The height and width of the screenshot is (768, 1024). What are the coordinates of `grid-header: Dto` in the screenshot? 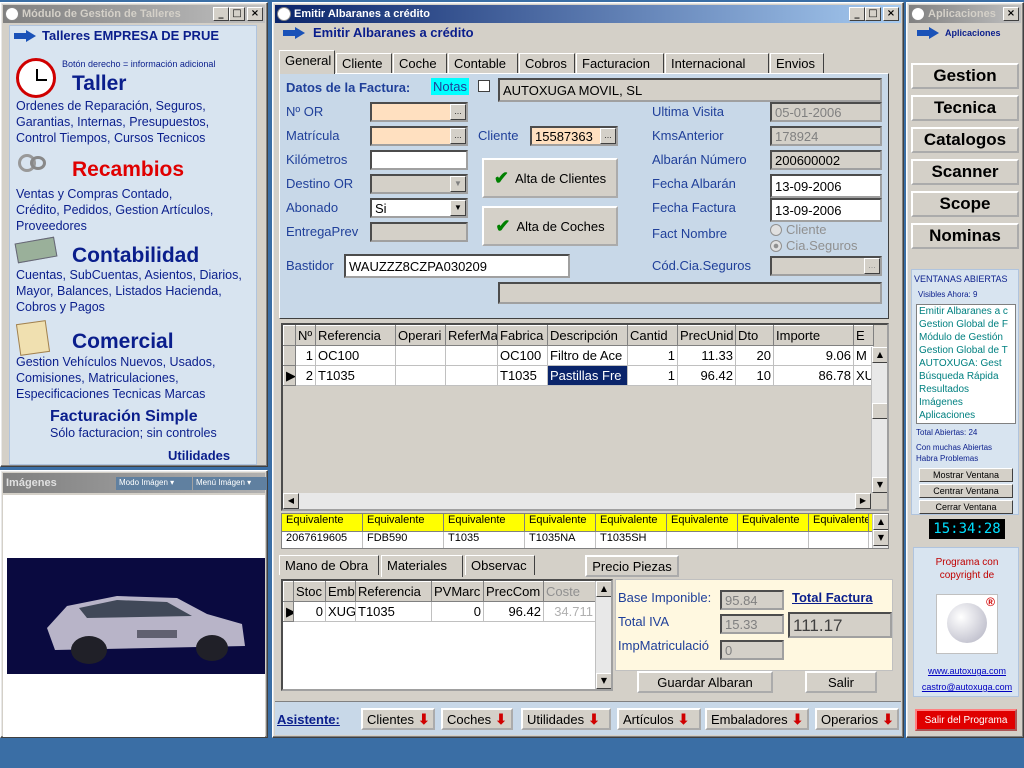 It's located at (754, 335).